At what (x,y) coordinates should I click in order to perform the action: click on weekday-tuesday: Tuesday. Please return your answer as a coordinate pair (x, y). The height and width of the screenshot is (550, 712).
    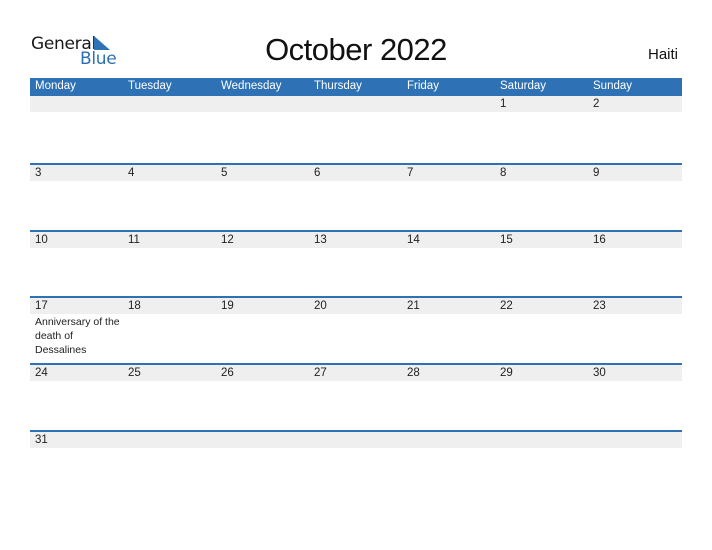
    Looking at the image, I should click on (150, 86).